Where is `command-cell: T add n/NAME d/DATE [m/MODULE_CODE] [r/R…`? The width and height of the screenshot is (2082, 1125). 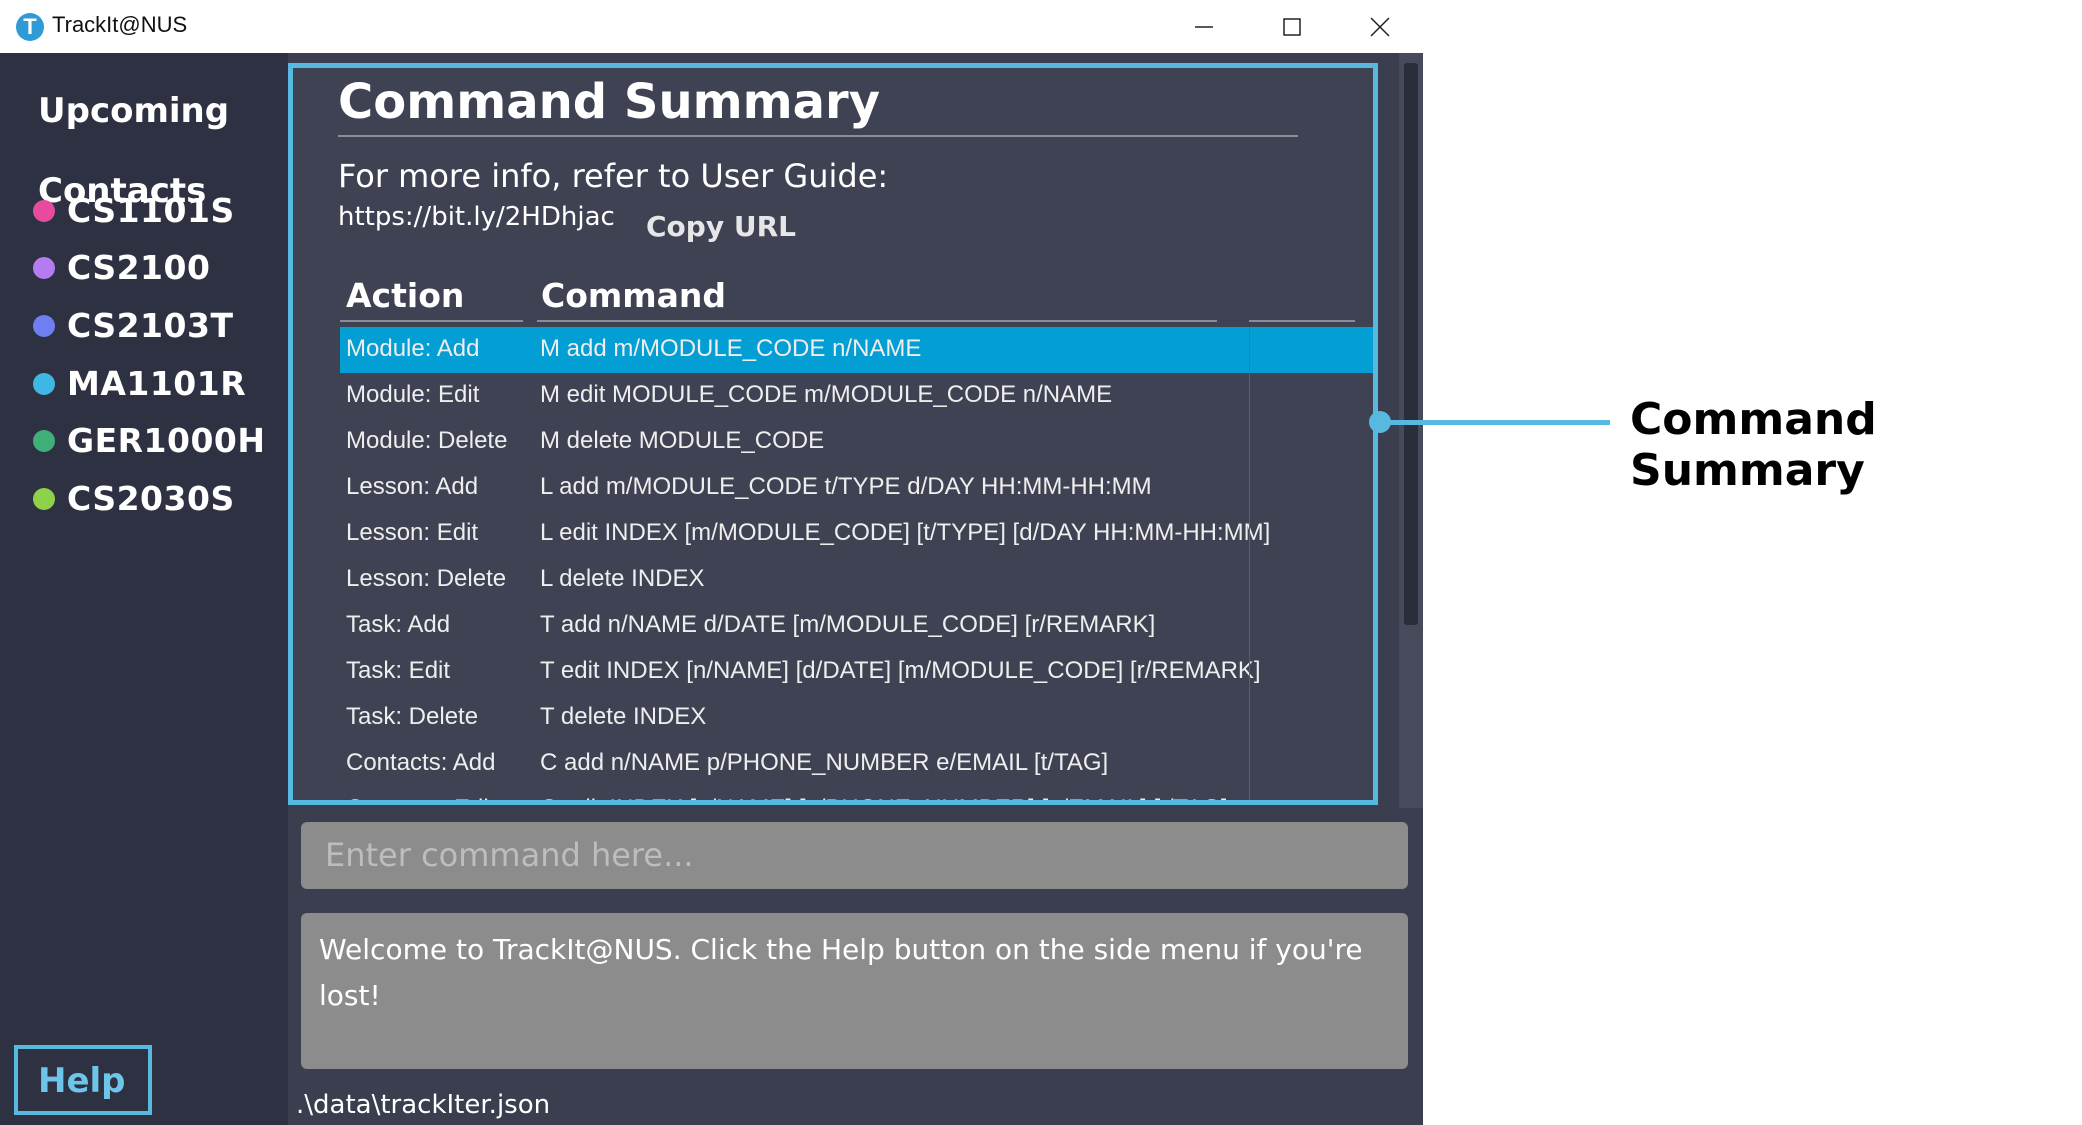
command-cell: T add n/NAME d/DATE [m/MODULE_CODE] [r/R… is located at coordinates (848, 624).